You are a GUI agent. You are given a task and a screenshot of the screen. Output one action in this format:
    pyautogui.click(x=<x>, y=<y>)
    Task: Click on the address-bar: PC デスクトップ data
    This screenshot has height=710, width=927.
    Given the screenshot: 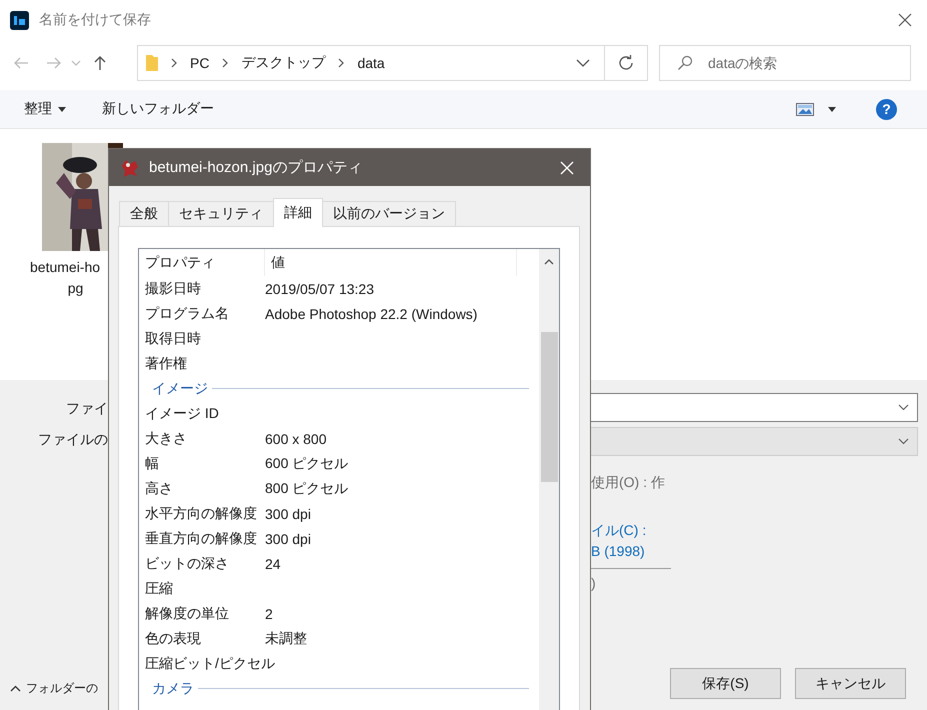 What is the action you would take?
    pyautogui.click(x=392, y=63)
    